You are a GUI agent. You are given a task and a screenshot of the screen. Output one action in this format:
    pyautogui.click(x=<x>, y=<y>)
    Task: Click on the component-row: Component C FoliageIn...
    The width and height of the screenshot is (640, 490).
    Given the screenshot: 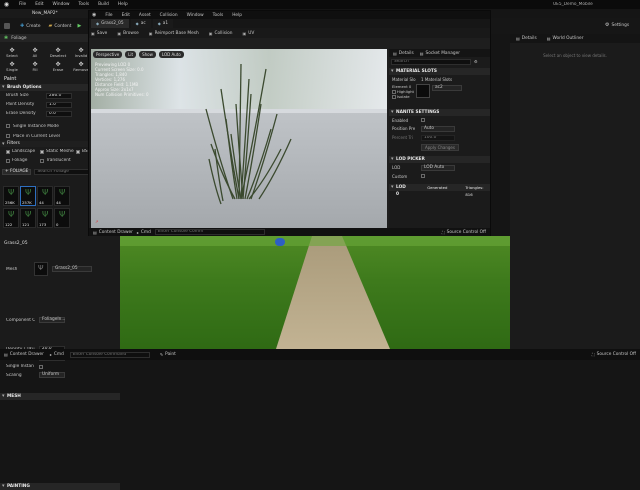 What is the action you would take?
    pyautogui.click(x=36, y=320)
    